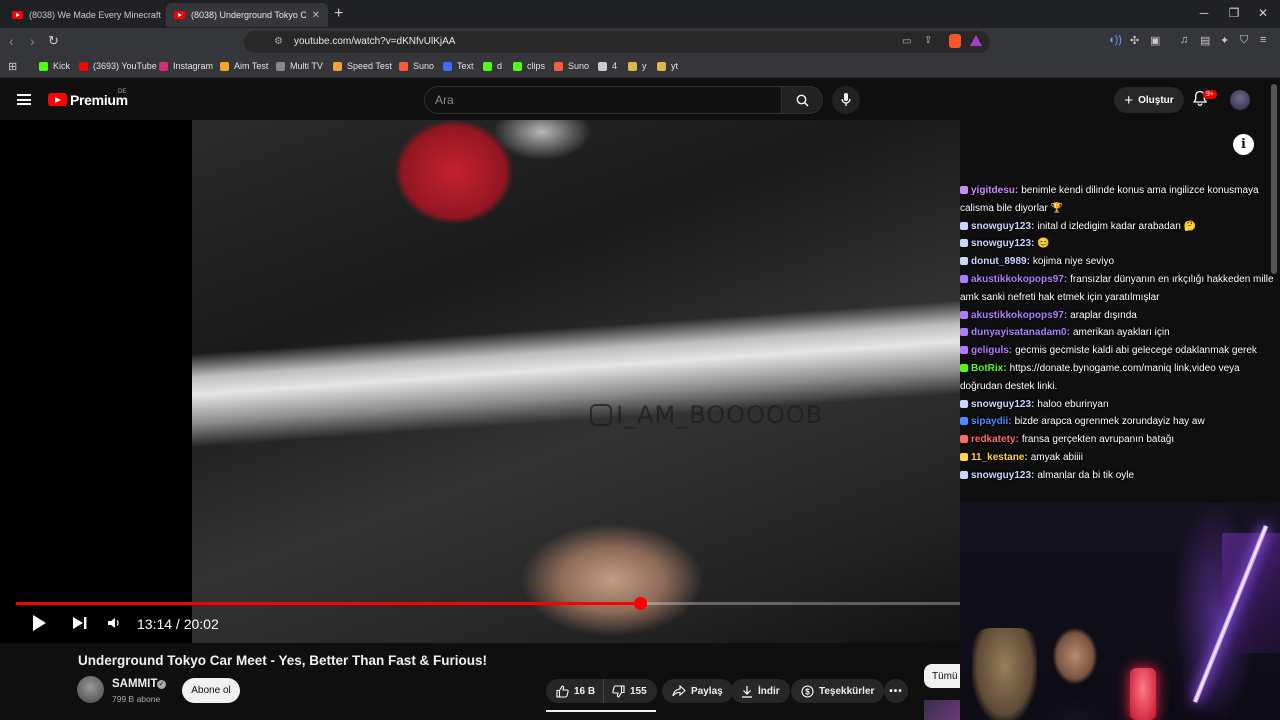 The height and width of the screenshot is (720, 1280). What do you see at coordinates (247, 15) in the screenshot?
I see `browser-tab-tokyo: (8038) Underground Tokyo Car M ✕` at bounding box center [247, 15].